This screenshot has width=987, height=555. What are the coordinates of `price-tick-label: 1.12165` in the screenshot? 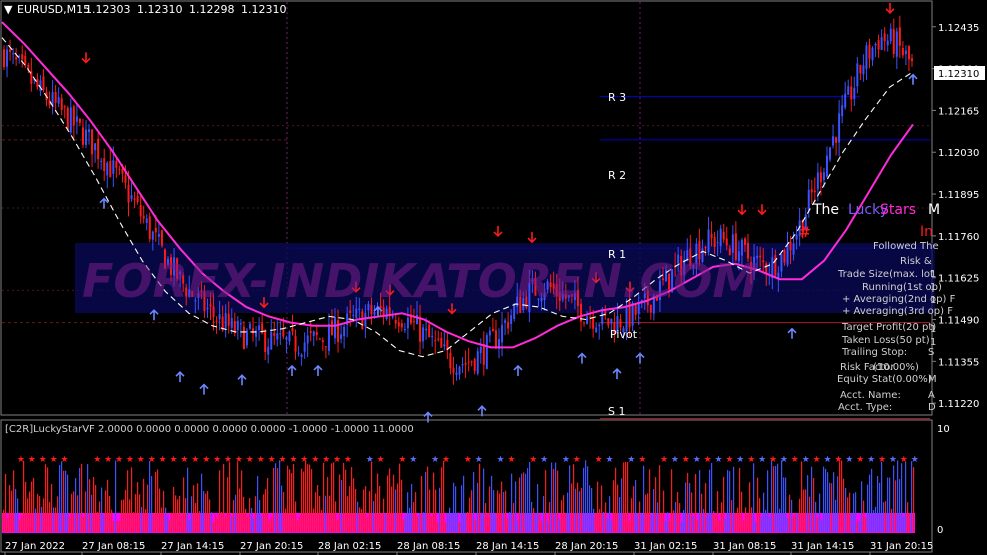 It's located at (958, 111).